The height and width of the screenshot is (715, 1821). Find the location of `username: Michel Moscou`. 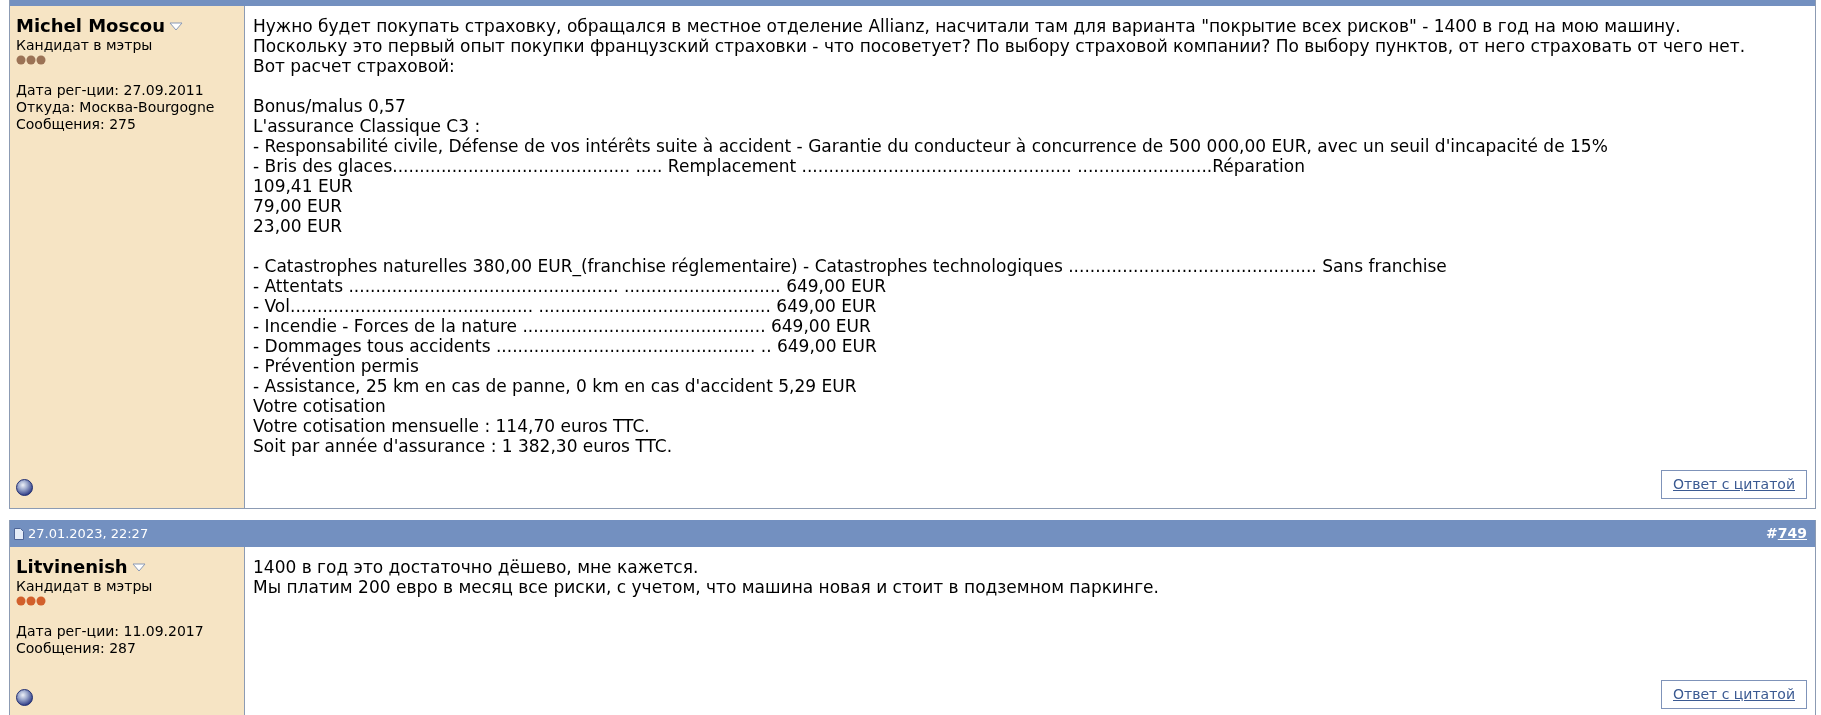

username: Michel Moscou is located at coordinates (91, 26).